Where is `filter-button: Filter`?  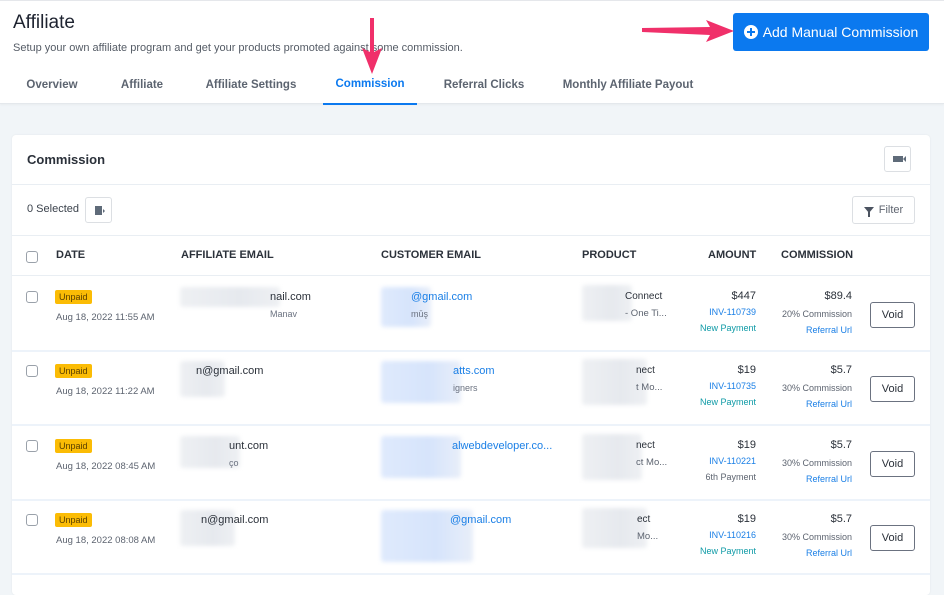
filter-button: Filter is located at coordinates (883, 210).